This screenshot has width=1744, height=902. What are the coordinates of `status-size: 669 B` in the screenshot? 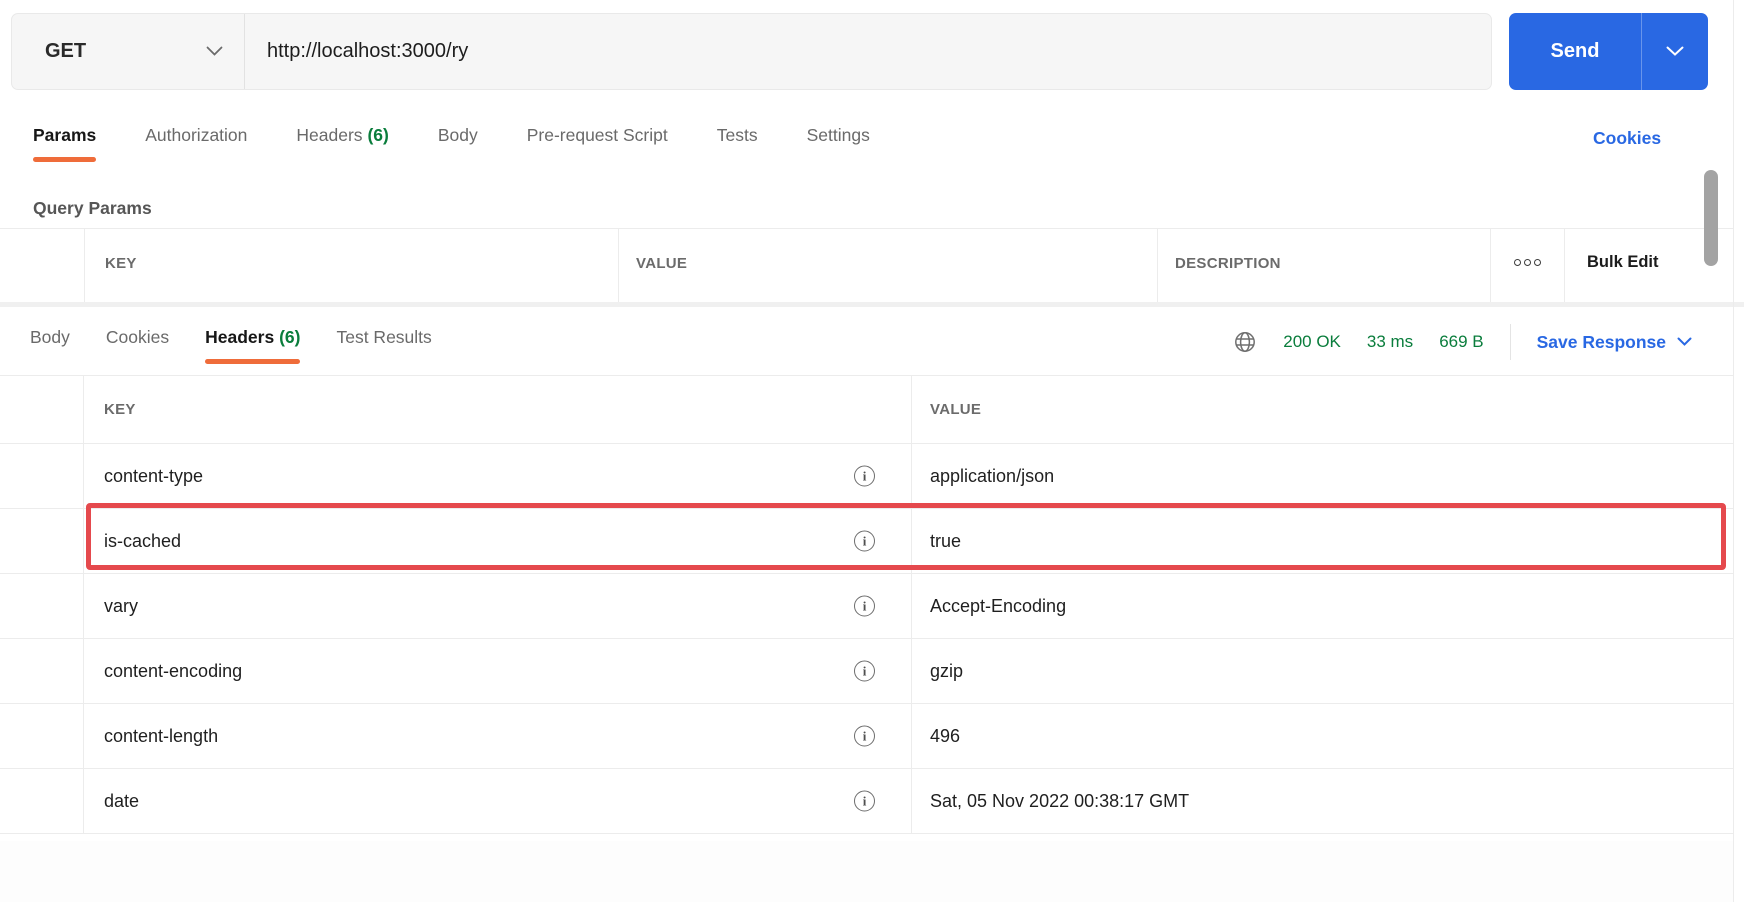 It's located at (1461, 341).